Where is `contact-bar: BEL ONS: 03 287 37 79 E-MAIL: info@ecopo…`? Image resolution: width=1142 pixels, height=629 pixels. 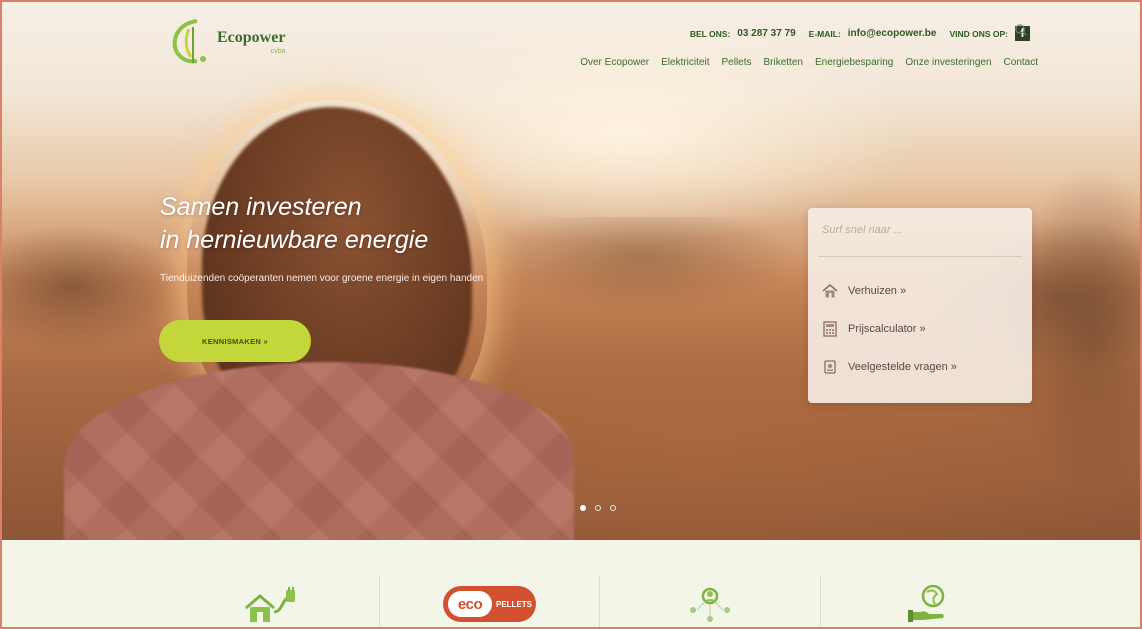 contact-bar: BEL ONS: 03 287 37 79 E-MAIL: info@ecopo… is located at coordinates (860, 33).